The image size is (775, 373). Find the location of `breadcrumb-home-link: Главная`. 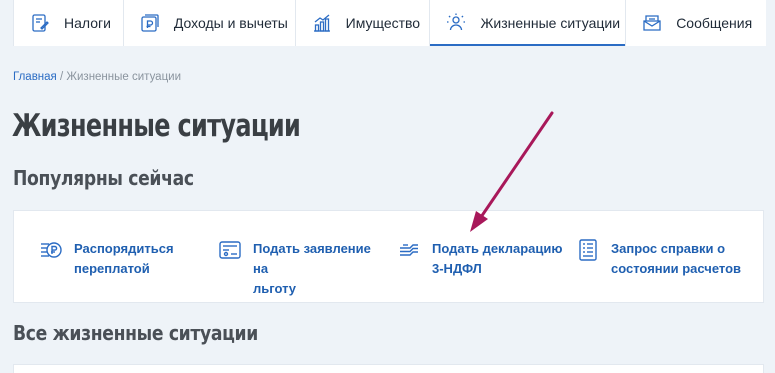

breadcrumb-home-link: Главная is located at coordinates (35, 77).